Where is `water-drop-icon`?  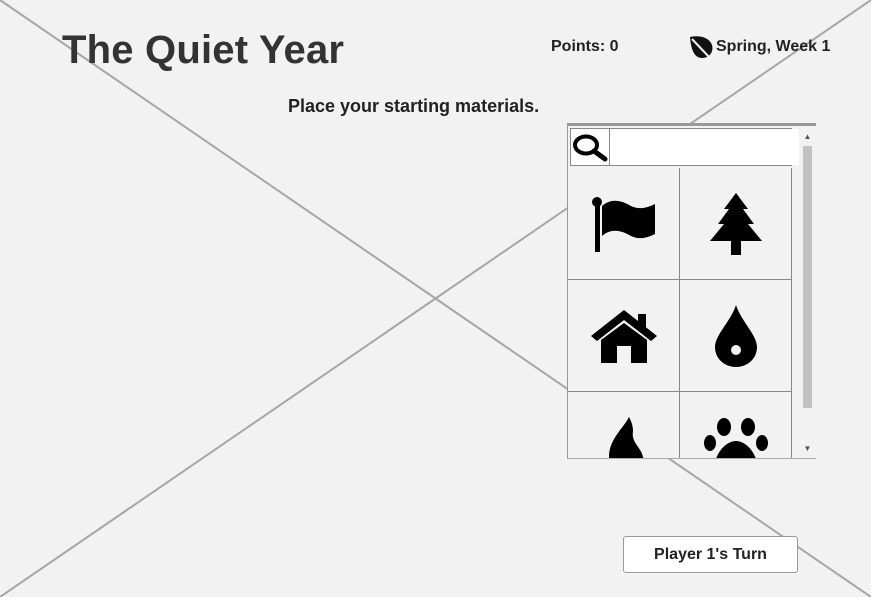
water-drop-icon is located at coordinates (735, 335).